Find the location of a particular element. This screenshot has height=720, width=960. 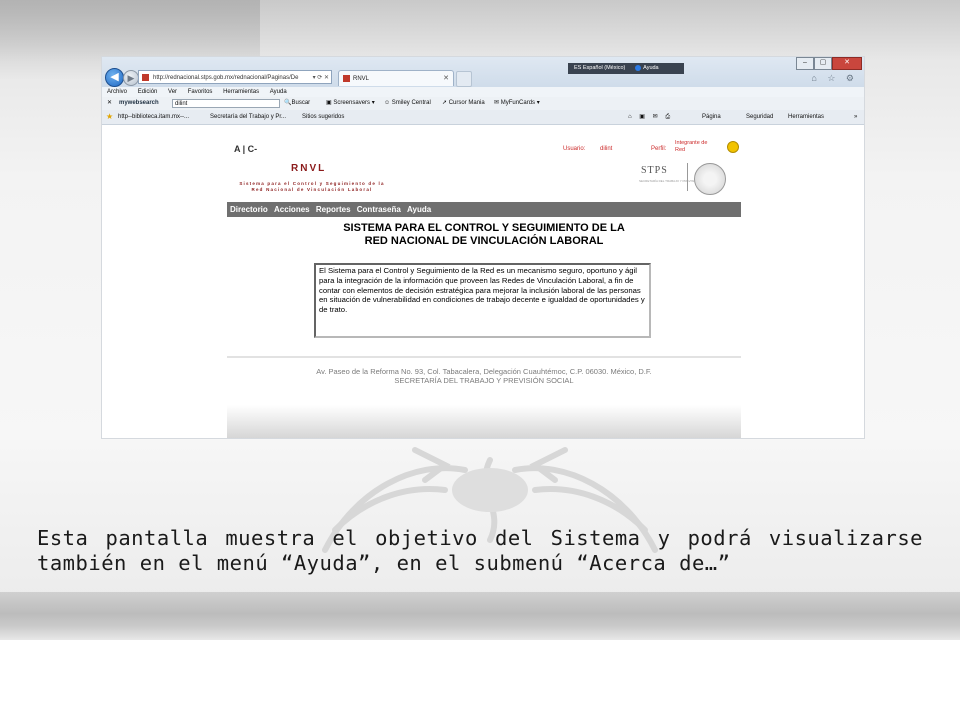

myfuncards-button: ✉ MyFunCards ▾ is located at coordinates (517, 103).